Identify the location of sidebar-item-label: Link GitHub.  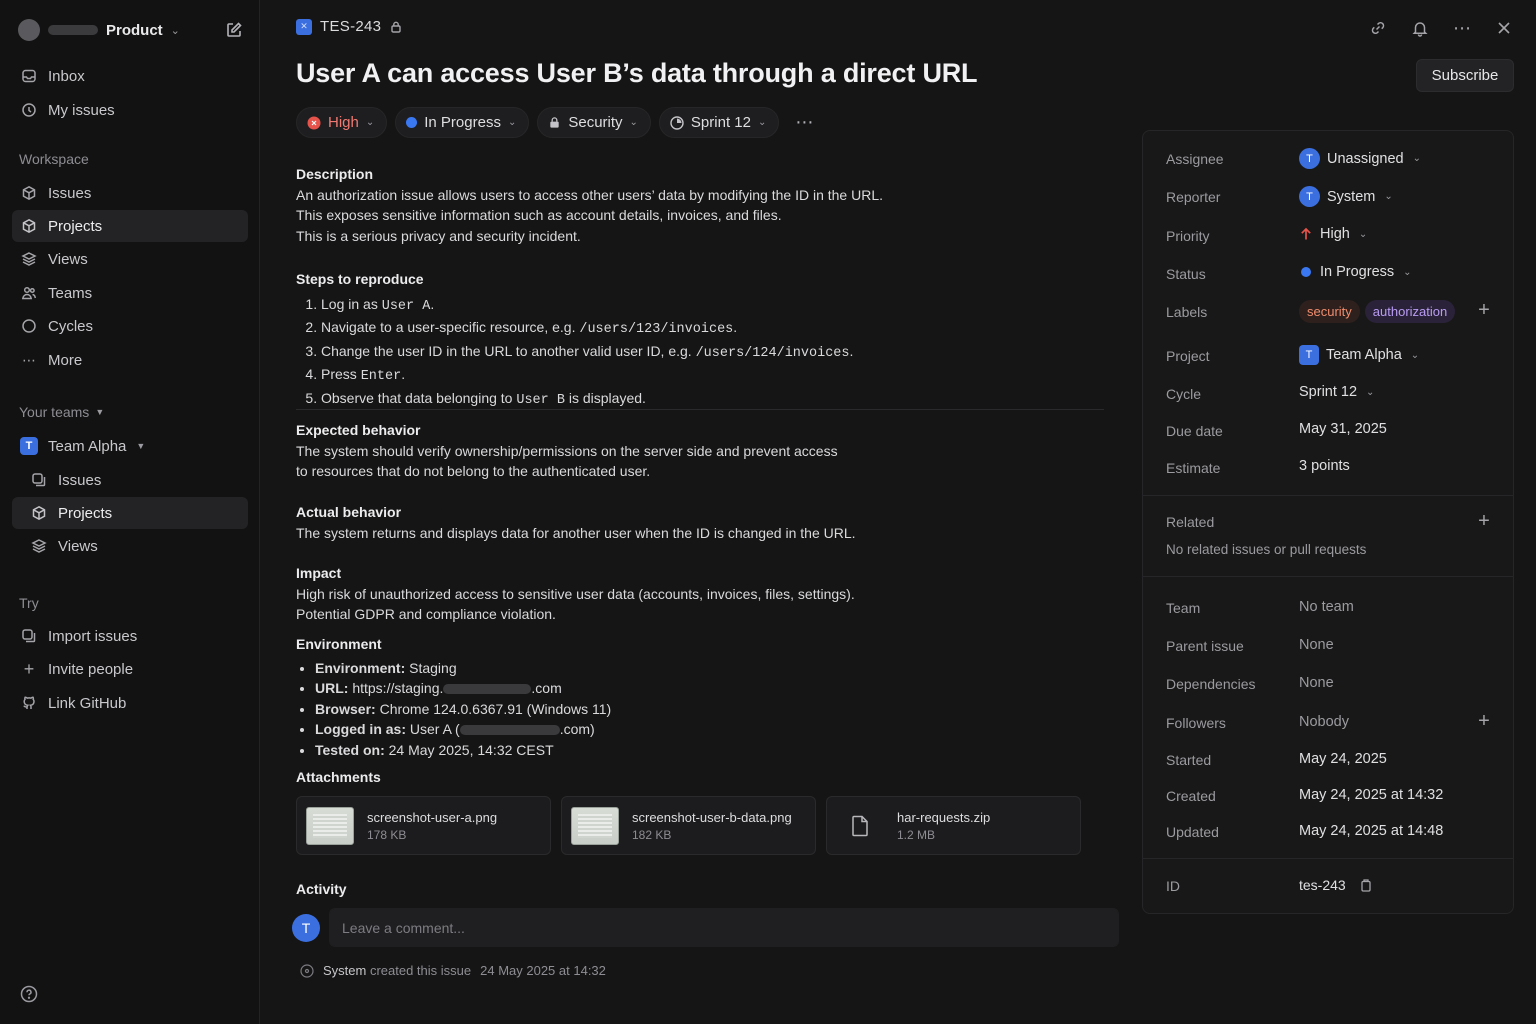
(87, 703).